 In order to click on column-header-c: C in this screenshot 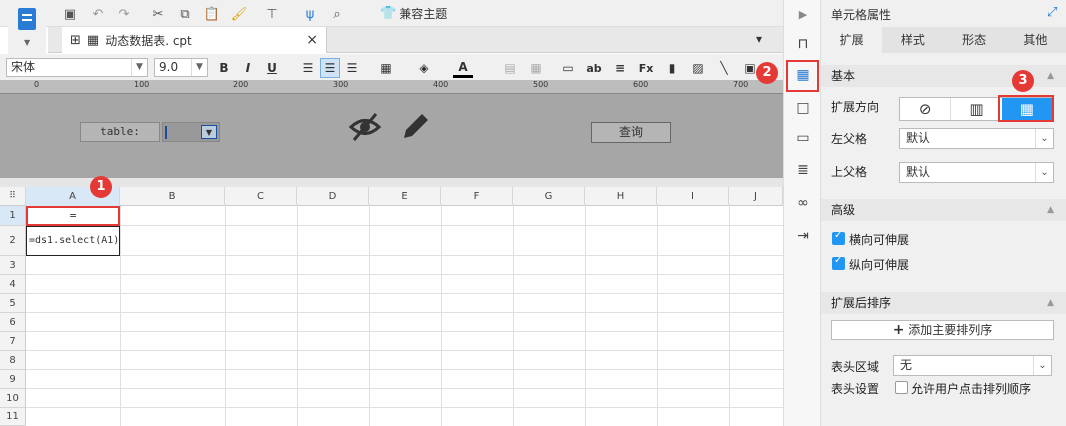, I will do `click(261, 196)`.